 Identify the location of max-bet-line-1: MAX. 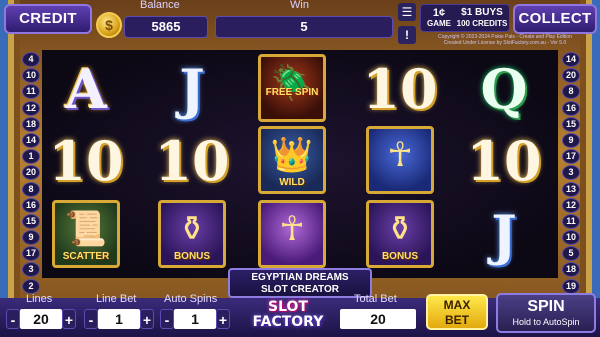
(457, 305).